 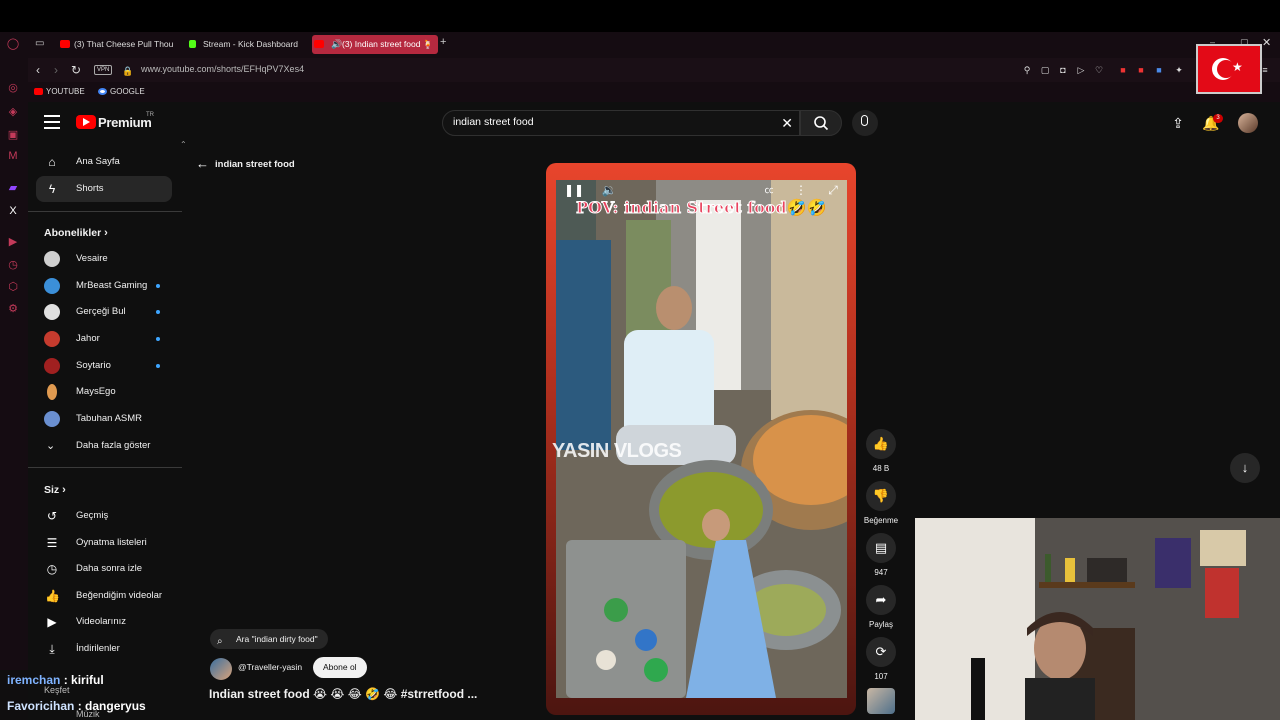 I want to click on player-icon: ▶, so click(x=13, y=242).